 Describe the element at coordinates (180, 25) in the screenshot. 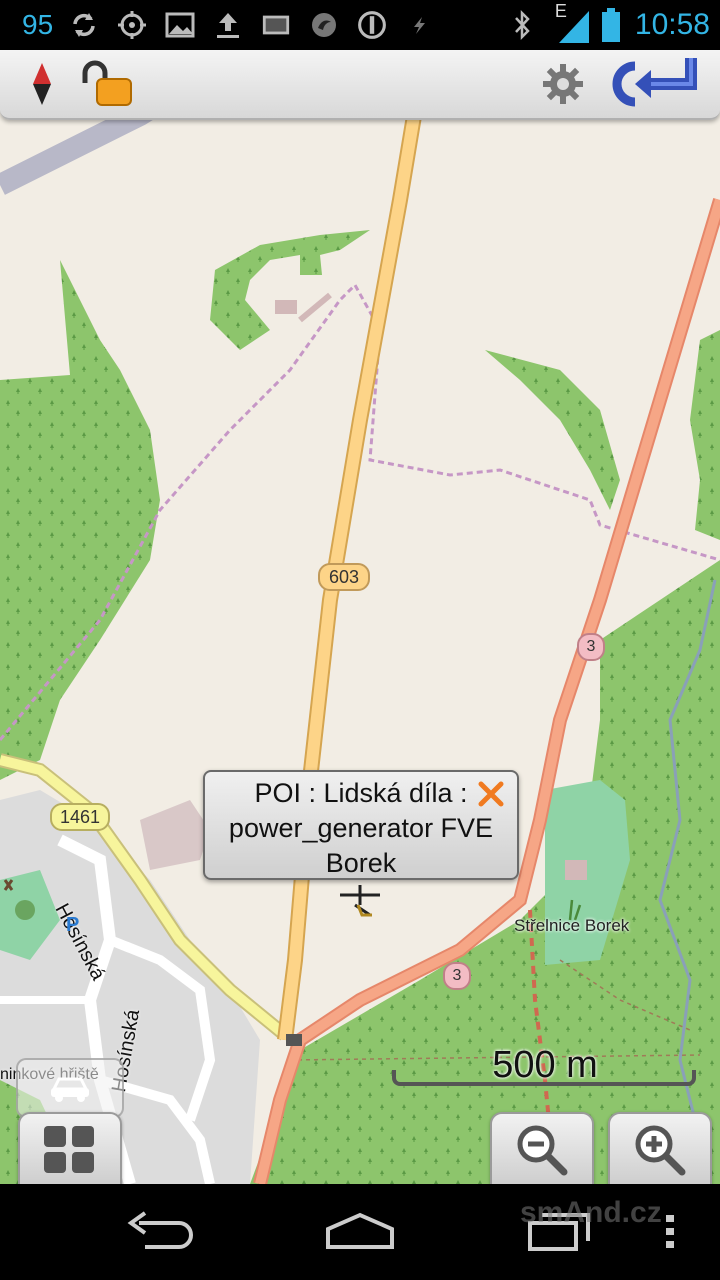

I see `gallery-icon` at that location.